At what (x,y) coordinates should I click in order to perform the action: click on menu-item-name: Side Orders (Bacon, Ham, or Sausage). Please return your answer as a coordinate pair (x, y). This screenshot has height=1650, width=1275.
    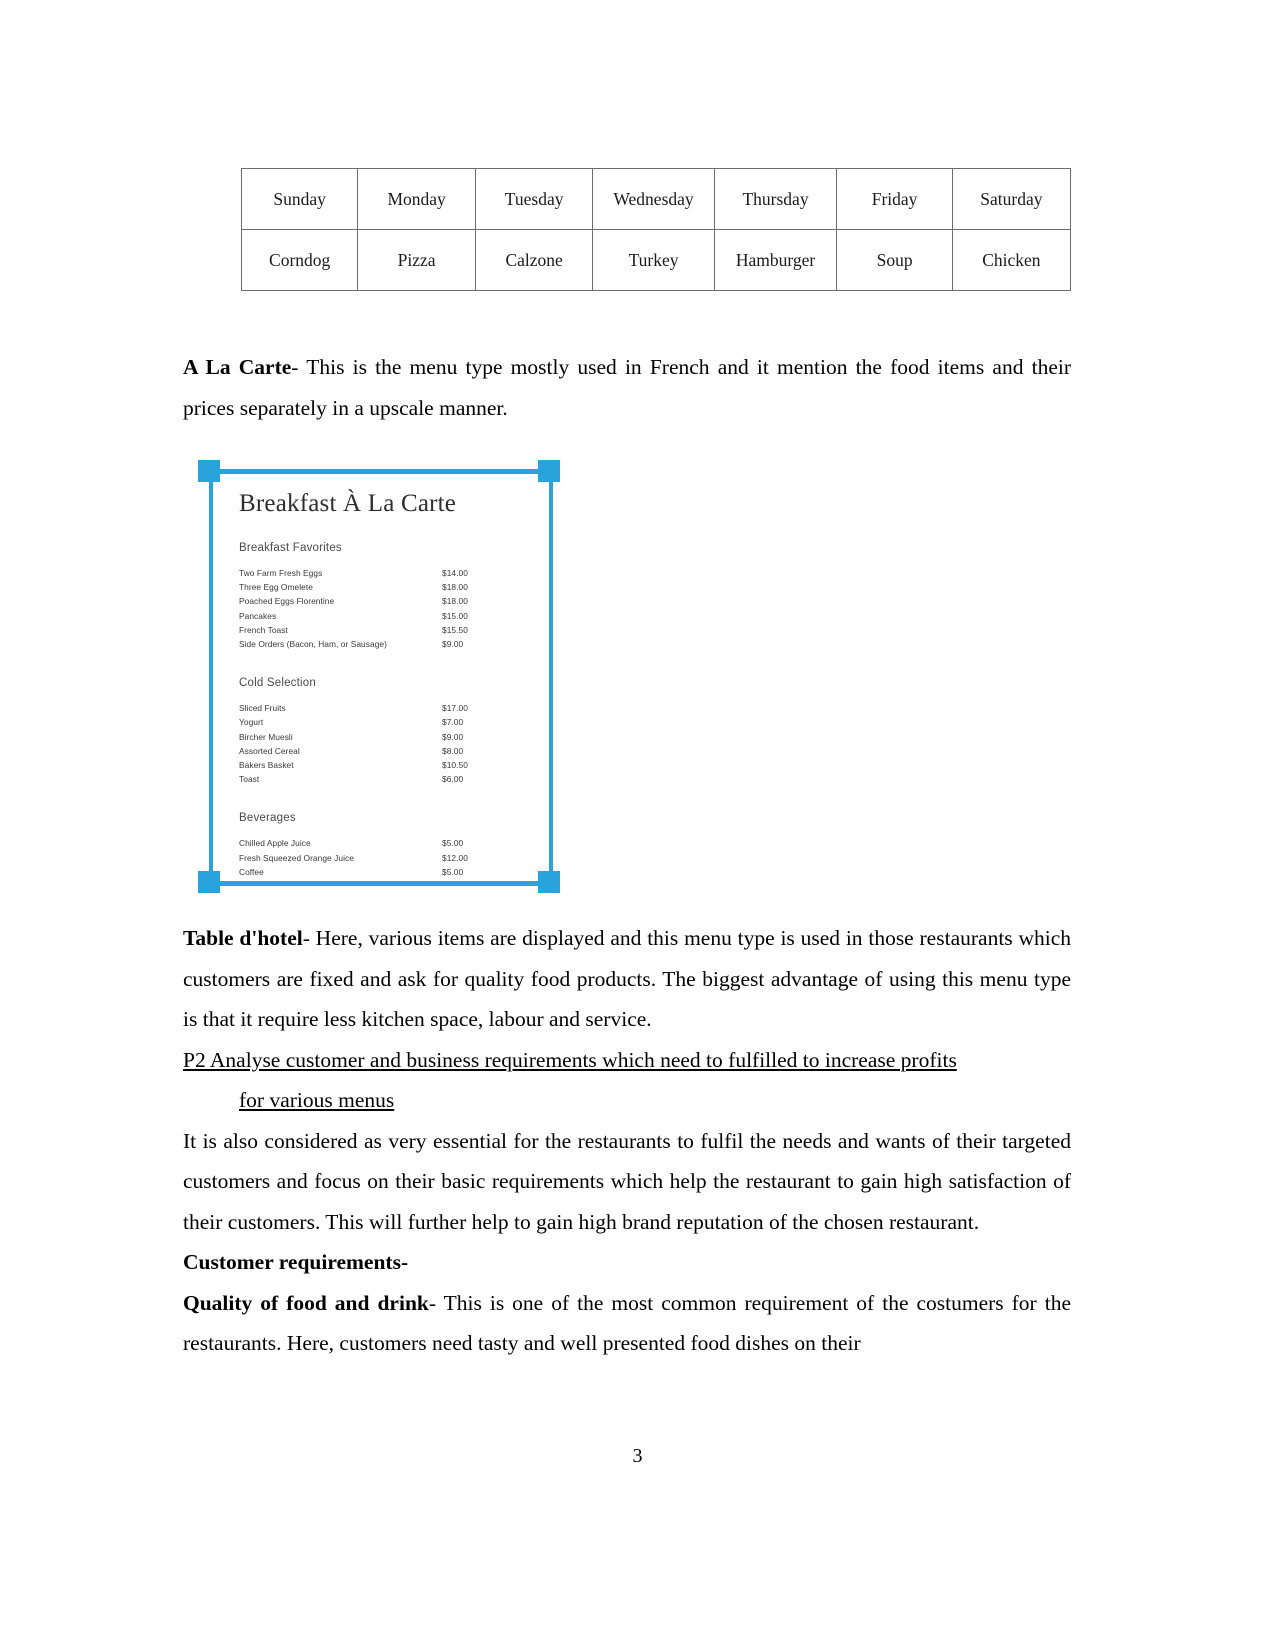
    Looking at the image, I should click on (313, 644).